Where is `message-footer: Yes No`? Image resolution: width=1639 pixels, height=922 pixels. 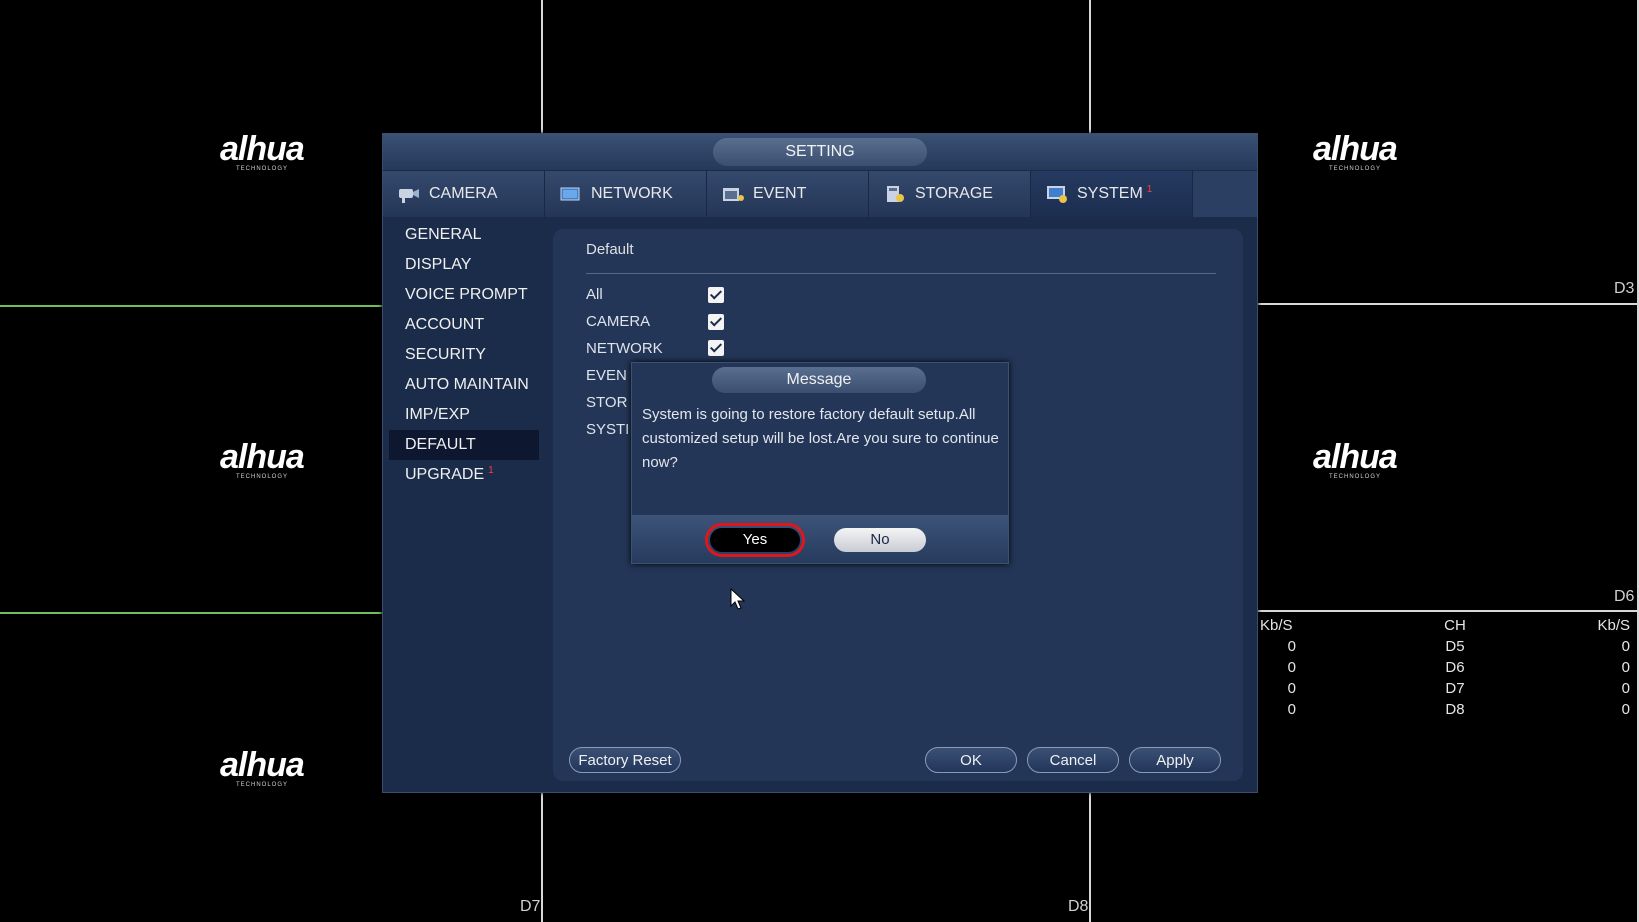
message-footer: Yes No is located at coordinates (820, 539).